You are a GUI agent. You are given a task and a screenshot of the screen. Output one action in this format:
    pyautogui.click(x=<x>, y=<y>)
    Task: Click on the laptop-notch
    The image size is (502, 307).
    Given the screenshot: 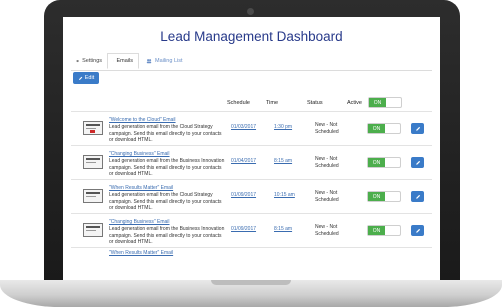 What is the action you would take?
    pyautogui.click(x=251, y=282)
    